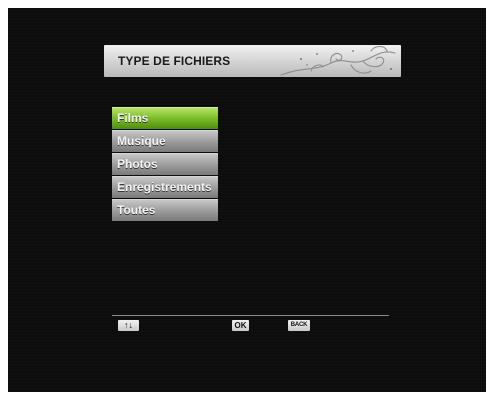 The width and height of the screenshot is (491, 396). What do you see at coordinates (299, 325) in the screenshot?
I see `back-key-button: BACK` at bounding box center [299, 325].